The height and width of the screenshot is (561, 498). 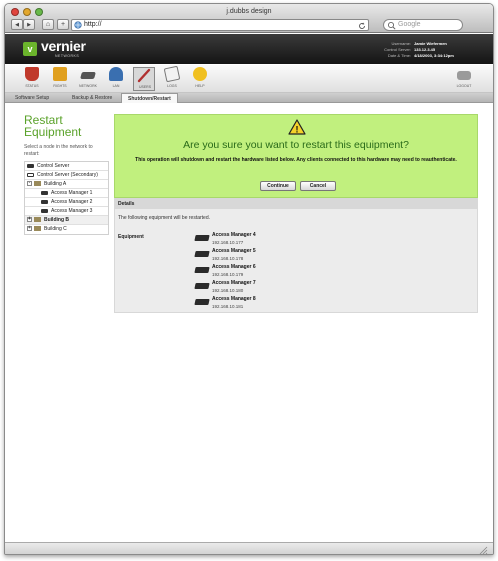 What do you see at coordinates (254, 256) in the screenshot?
I see `equipment-item: Access Manager 5 192.168.10.178` at bounding box center [254, 256].